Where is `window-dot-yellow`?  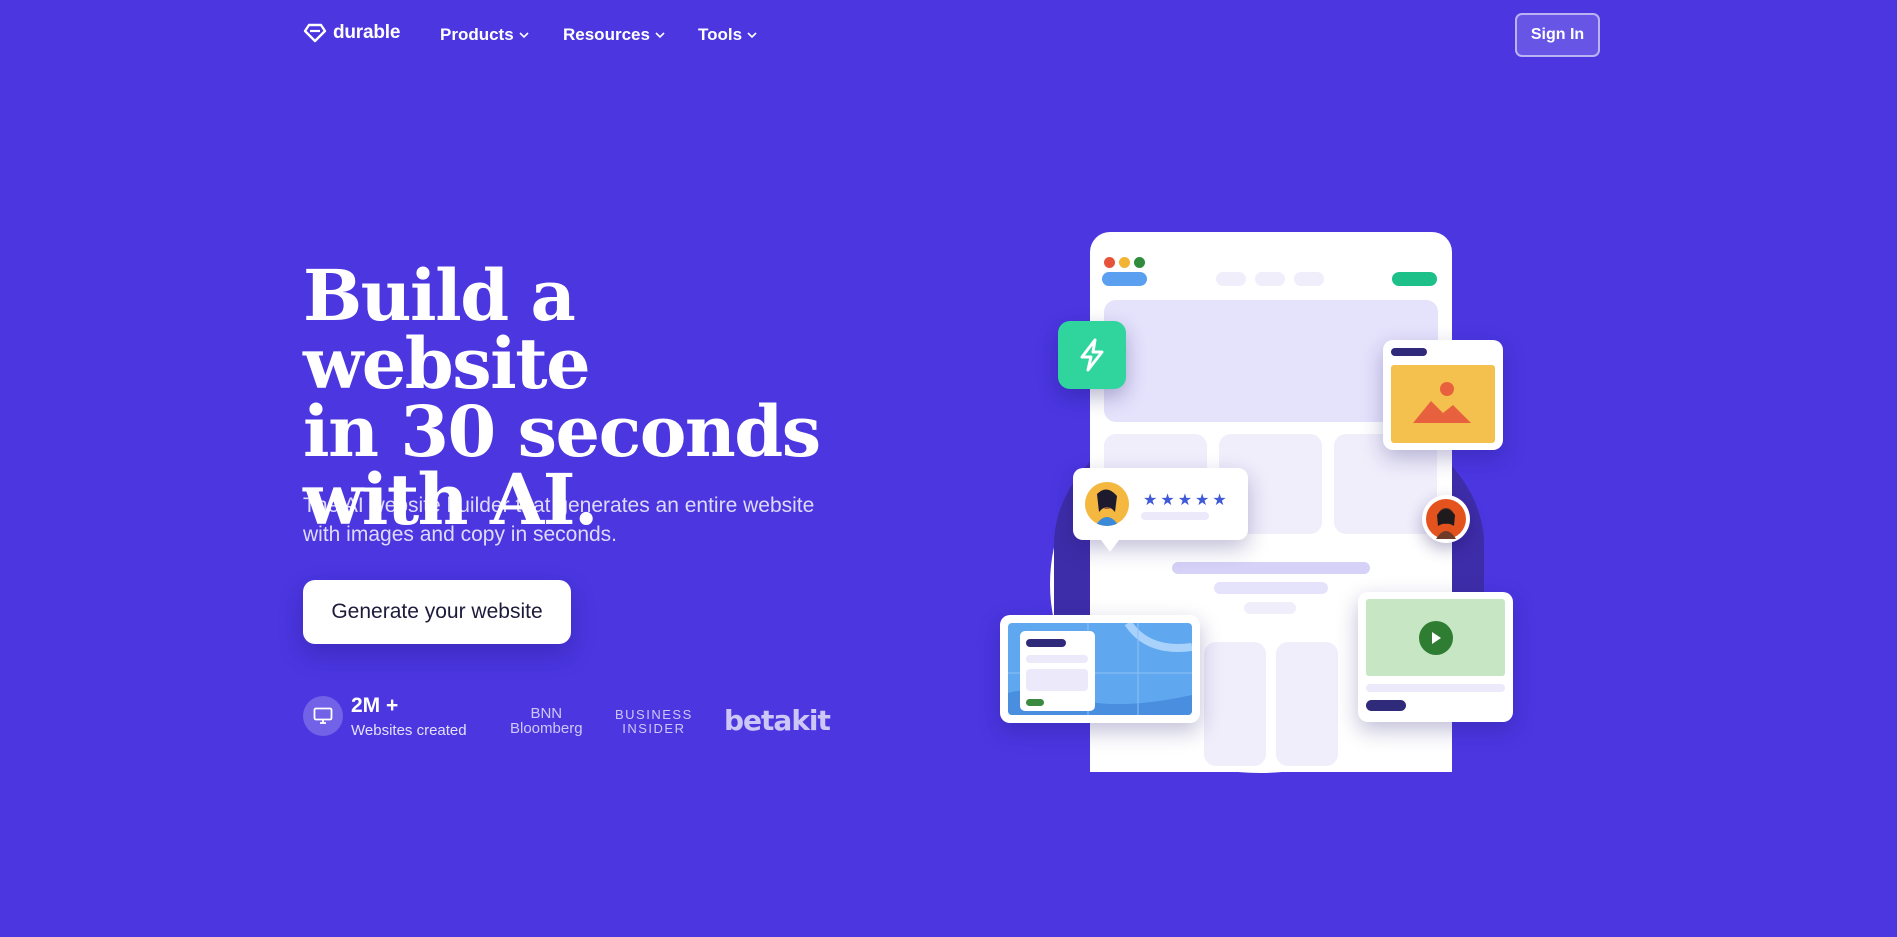 window-dot-yellow is located at coordinates (1124, 262).